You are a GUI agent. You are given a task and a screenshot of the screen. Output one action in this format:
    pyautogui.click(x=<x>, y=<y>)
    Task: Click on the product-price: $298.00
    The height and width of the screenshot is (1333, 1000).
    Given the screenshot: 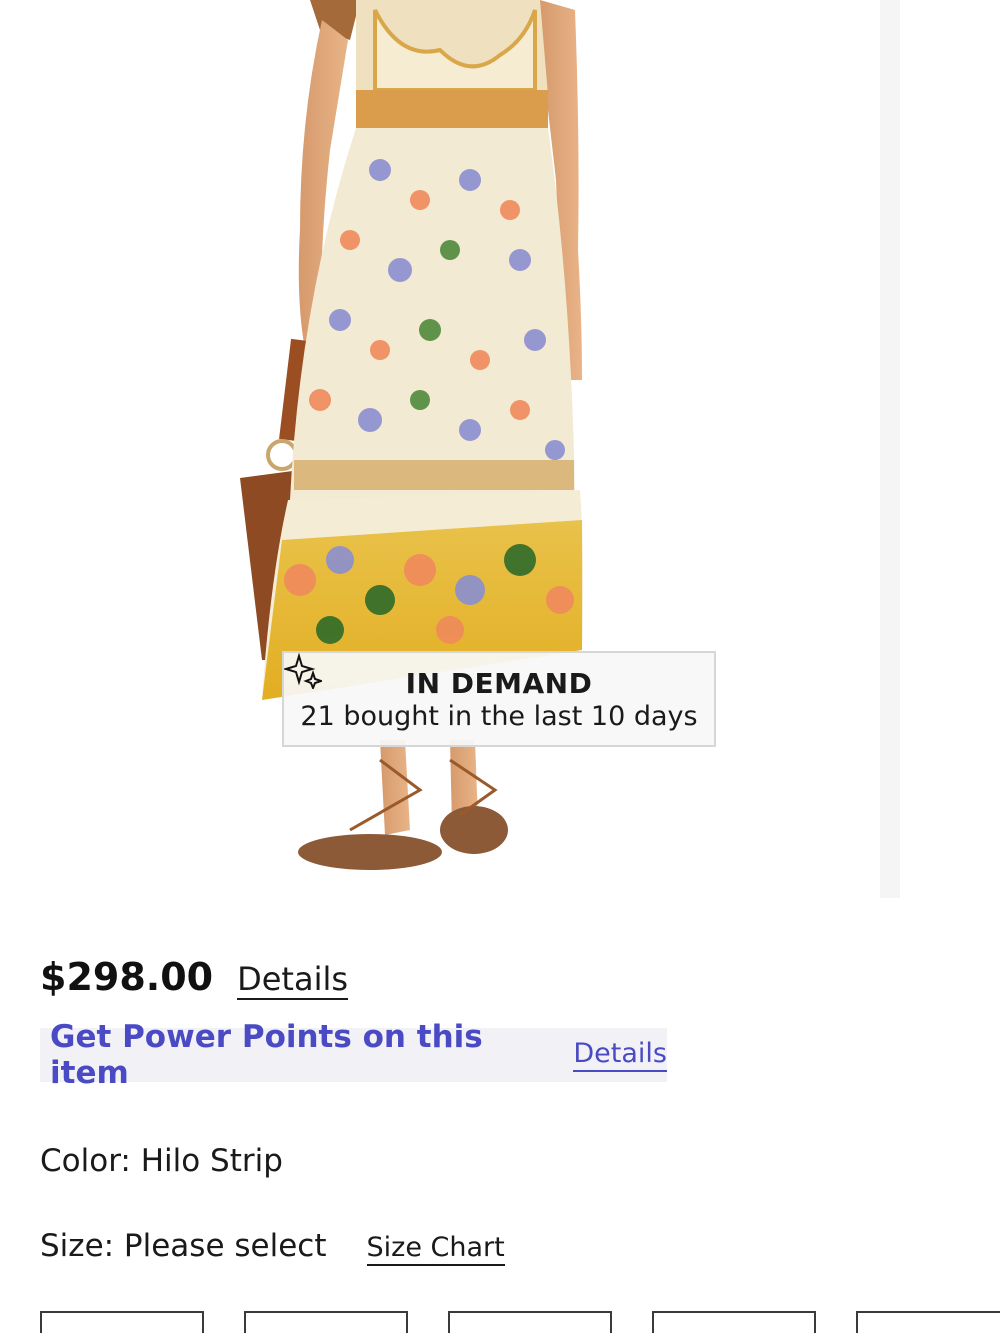 What is the action you would take?
    pyautogui.click(x=127, y=977)
    